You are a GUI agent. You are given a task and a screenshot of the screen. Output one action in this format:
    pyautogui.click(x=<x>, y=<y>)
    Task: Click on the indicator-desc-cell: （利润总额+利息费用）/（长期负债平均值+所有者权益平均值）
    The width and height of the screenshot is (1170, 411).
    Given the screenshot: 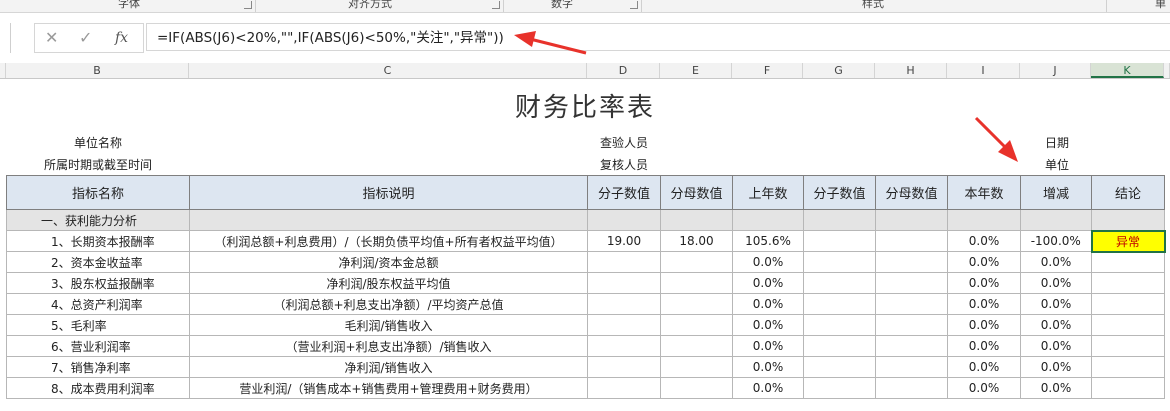 What is the action you would take?
    pyautogui.click(x=388, y=241)
    